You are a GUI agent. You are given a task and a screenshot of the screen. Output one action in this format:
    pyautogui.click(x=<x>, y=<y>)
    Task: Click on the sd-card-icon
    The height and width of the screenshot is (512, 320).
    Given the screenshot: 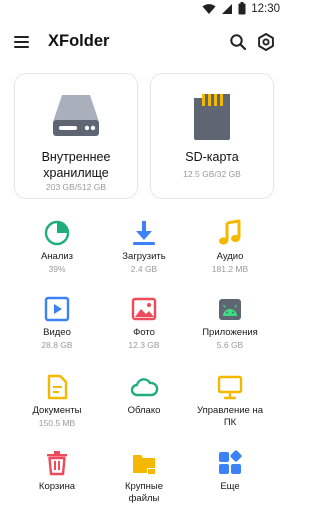 What is the action you would take?
    pyautogui.click(x=212, y=116)
    